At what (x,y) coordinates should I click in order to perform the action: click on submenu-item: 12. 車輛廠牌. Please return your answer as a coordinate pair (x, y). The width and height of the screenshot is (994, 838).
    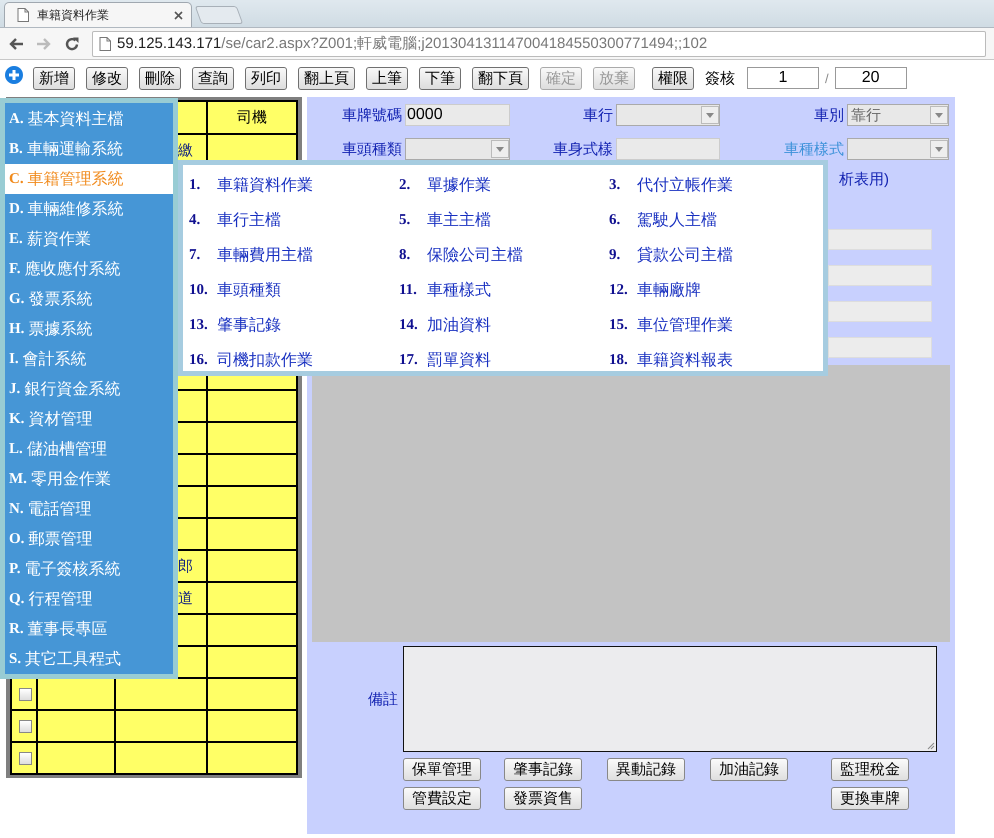
    Looking at the image, I should click on (714, 290).